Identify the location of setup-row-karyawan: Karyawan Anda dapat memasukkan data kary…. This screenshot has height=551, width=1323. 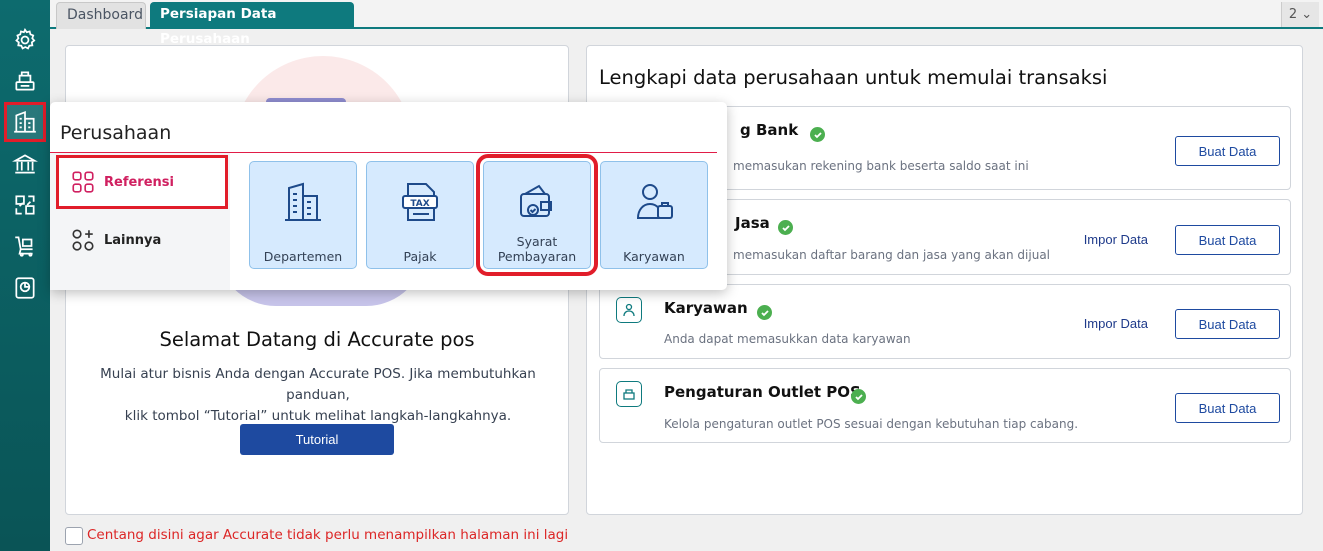
(945, 321).